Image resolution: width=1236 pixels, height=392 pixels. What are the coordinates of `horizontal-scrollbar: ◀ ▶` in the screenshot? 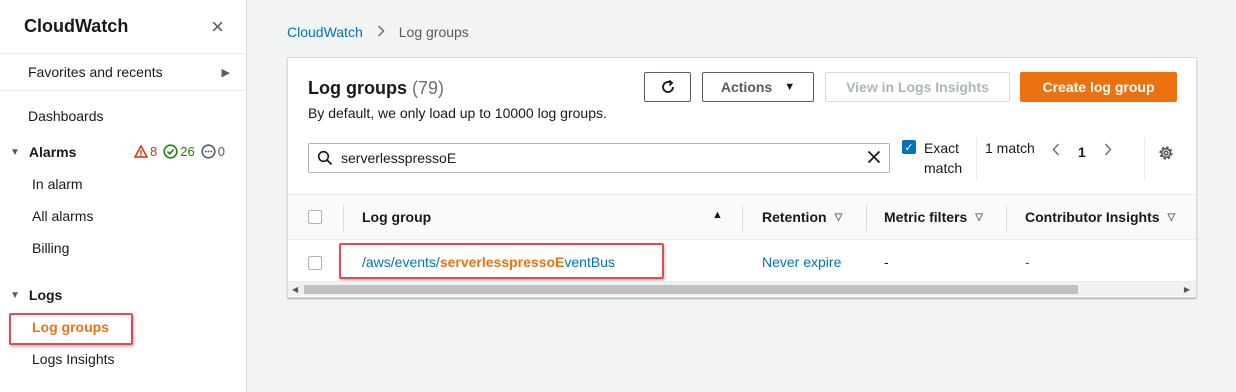 It's located at (742, 288).